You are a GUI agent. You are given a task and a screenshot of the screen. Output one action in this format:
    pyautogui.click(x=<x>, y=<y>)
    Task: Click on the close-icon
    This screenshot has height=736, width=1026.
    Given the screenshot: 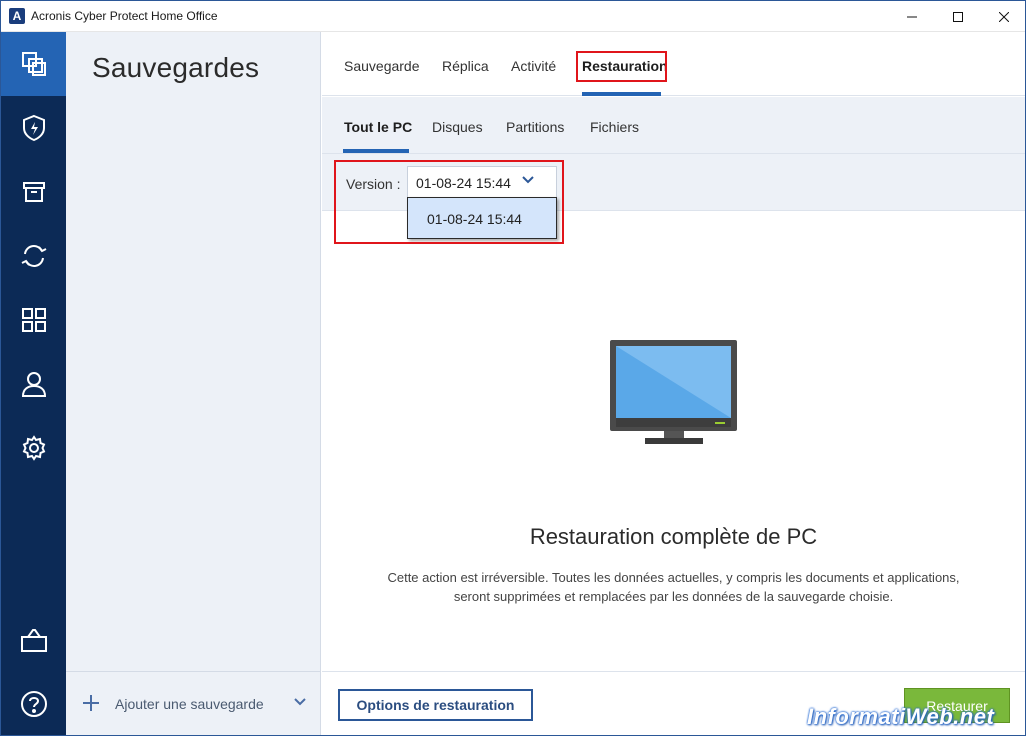 What is the action you would take?
    pyautogui.click(x=1004, y=16)
    